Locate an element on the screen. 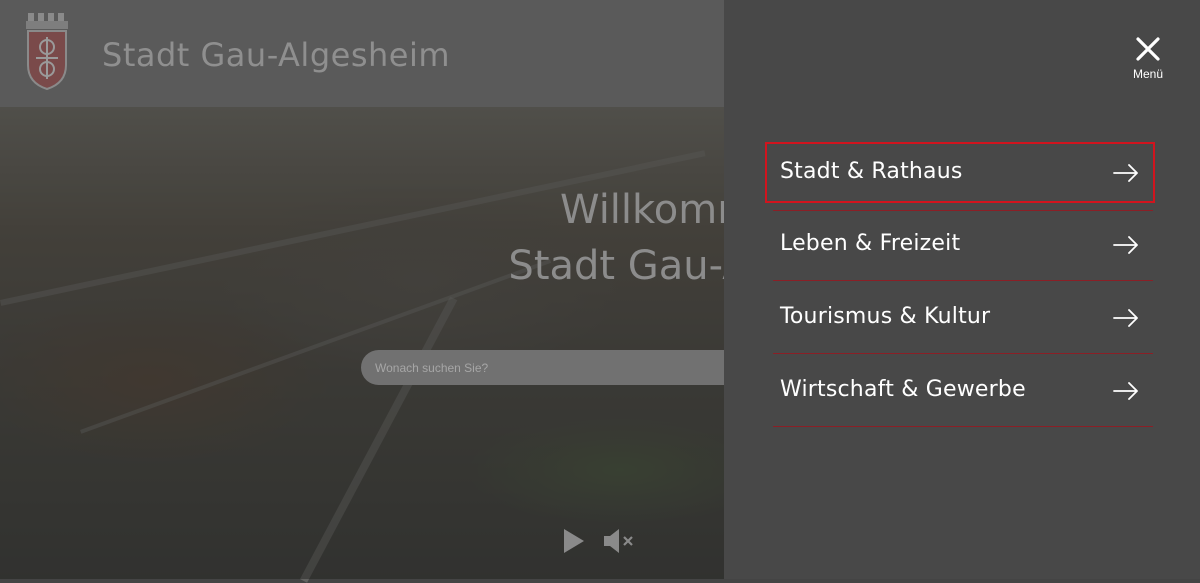  menu-item-wirtschaft-gewerbe: Wirtschaft & Gewerbe is located at coordinates (963, 390).